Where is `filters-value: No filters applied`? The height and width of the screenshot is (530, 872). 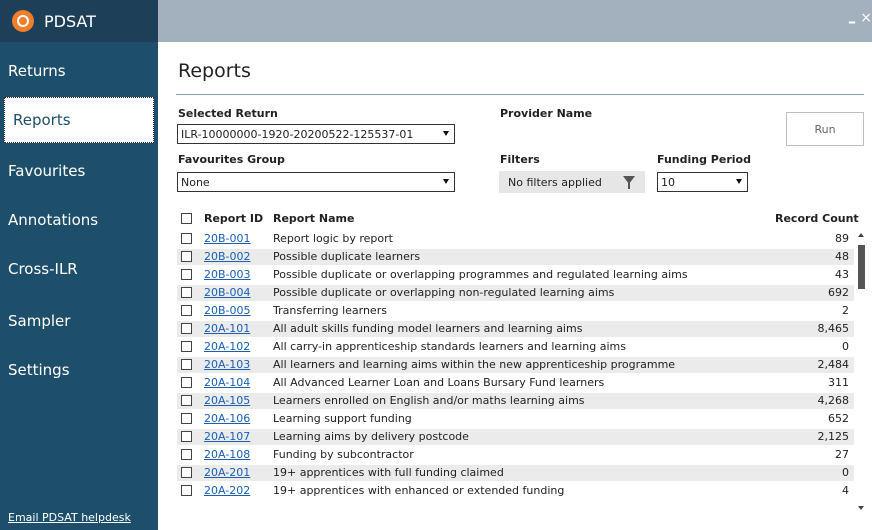
filters-value: No filters applied is located at coordinates (555, 182).